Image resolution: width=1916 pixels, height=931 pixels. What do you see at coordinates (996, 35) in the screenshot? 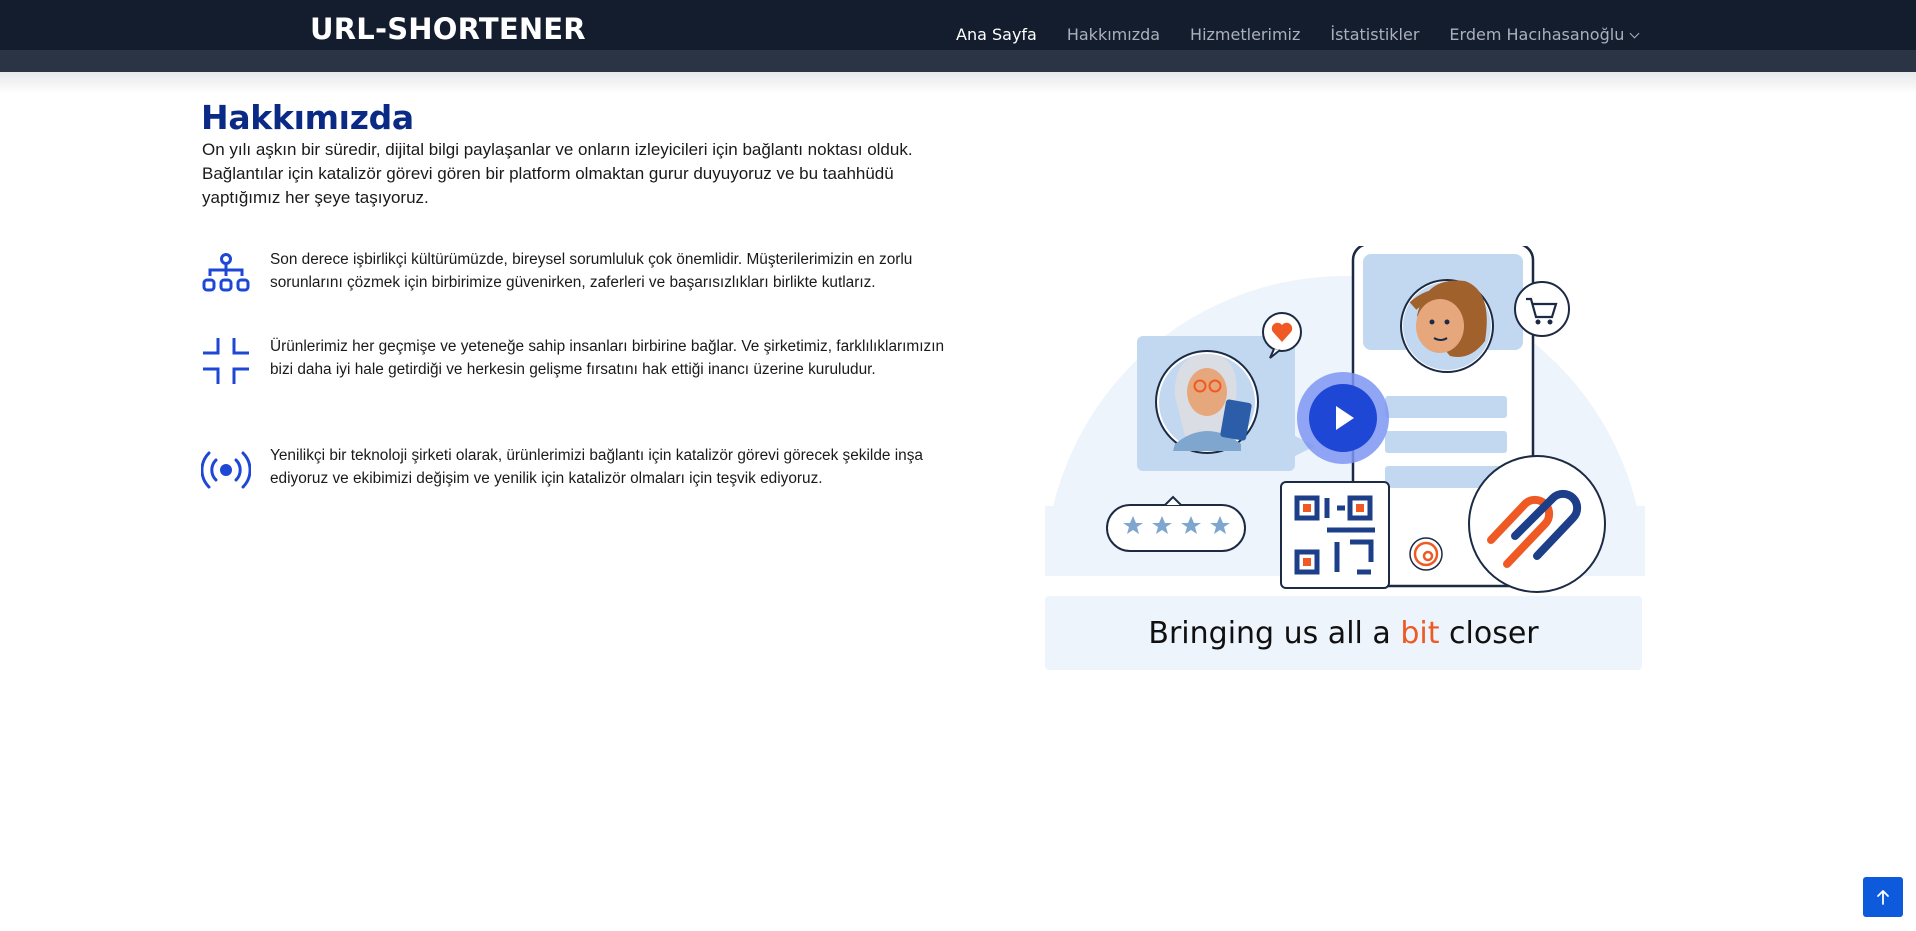
I see `nav-home: Ana Sayfa` at bounding box center [996, 35].